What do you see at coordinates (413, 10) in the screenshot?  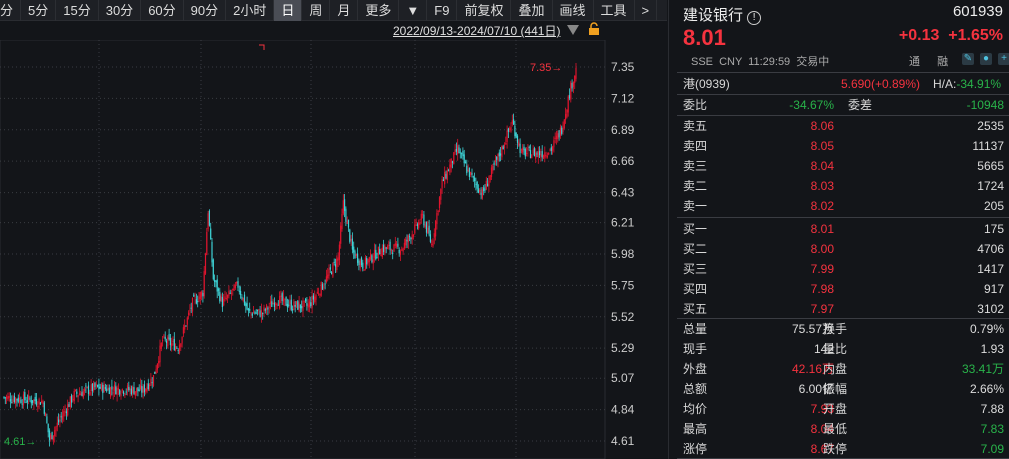 I see `toolbar-item: ▼` at bounding box center [413, 10].